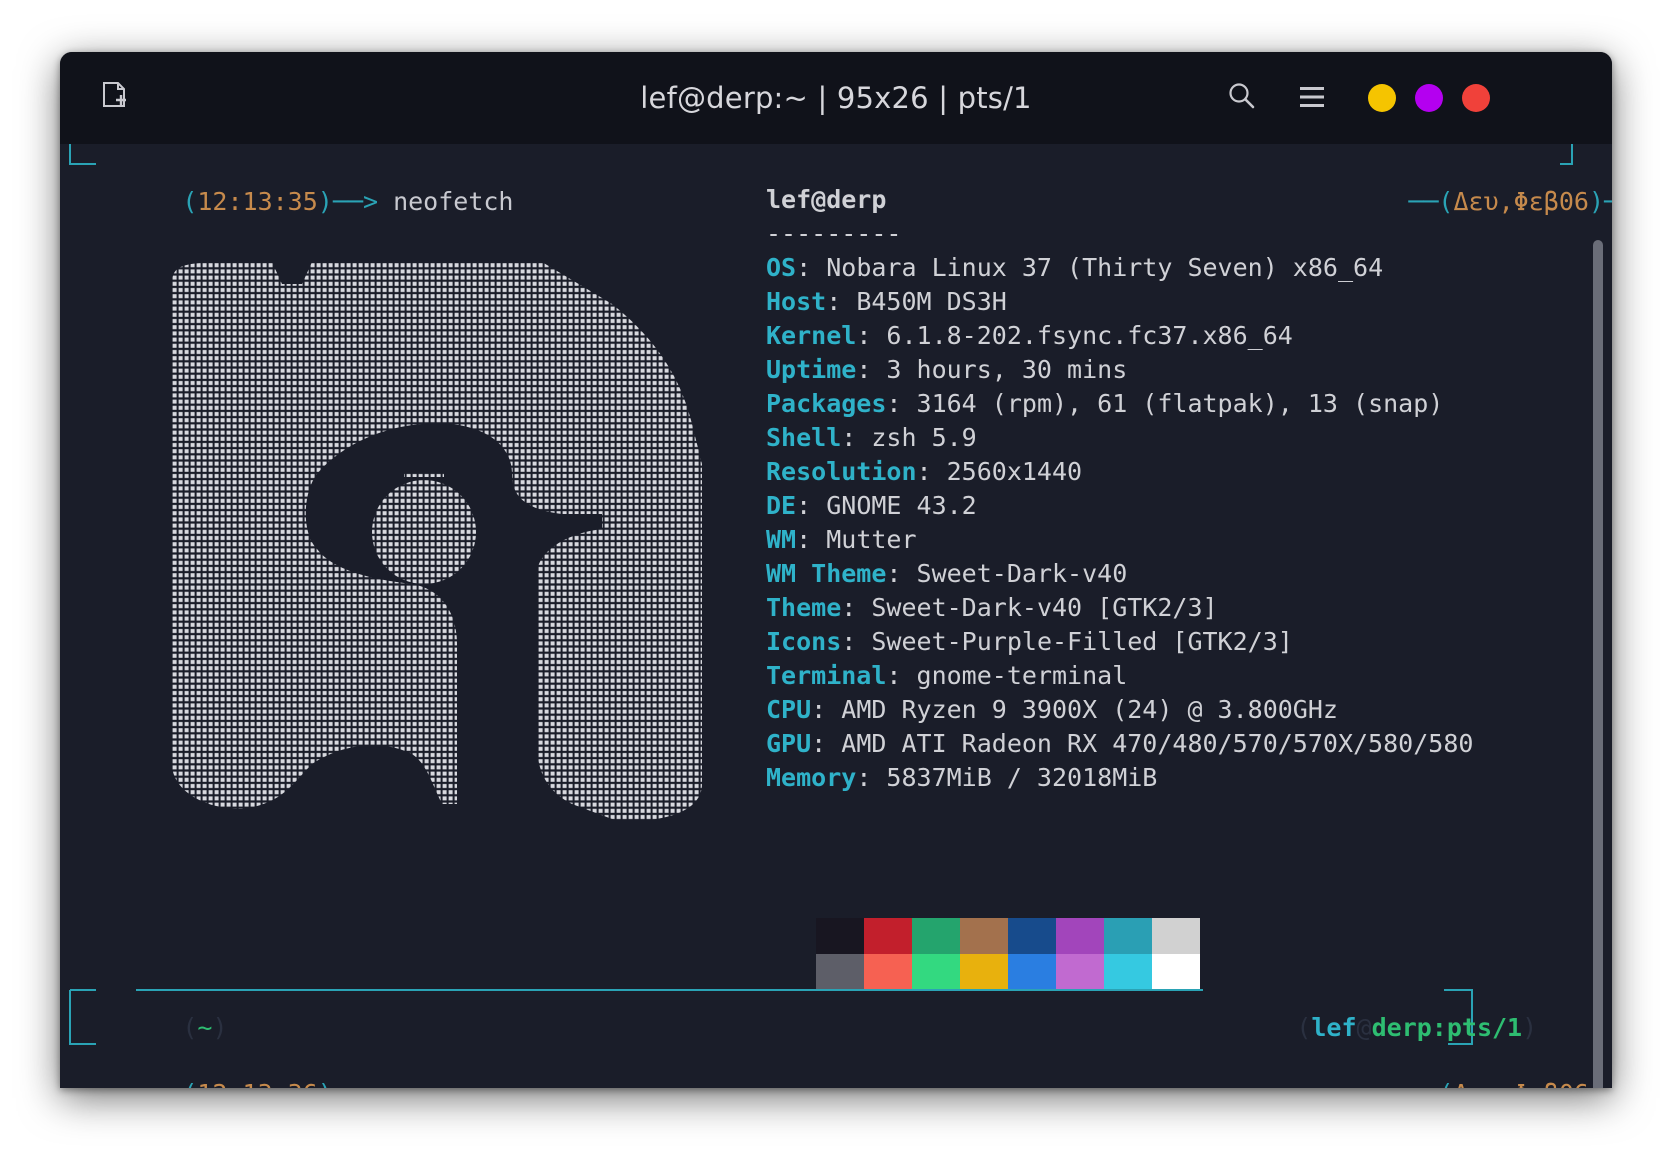  What do you see at coordinates (781, 267) in the screenshot?
I see `info-label: OS` at bounding box center [781, 267].